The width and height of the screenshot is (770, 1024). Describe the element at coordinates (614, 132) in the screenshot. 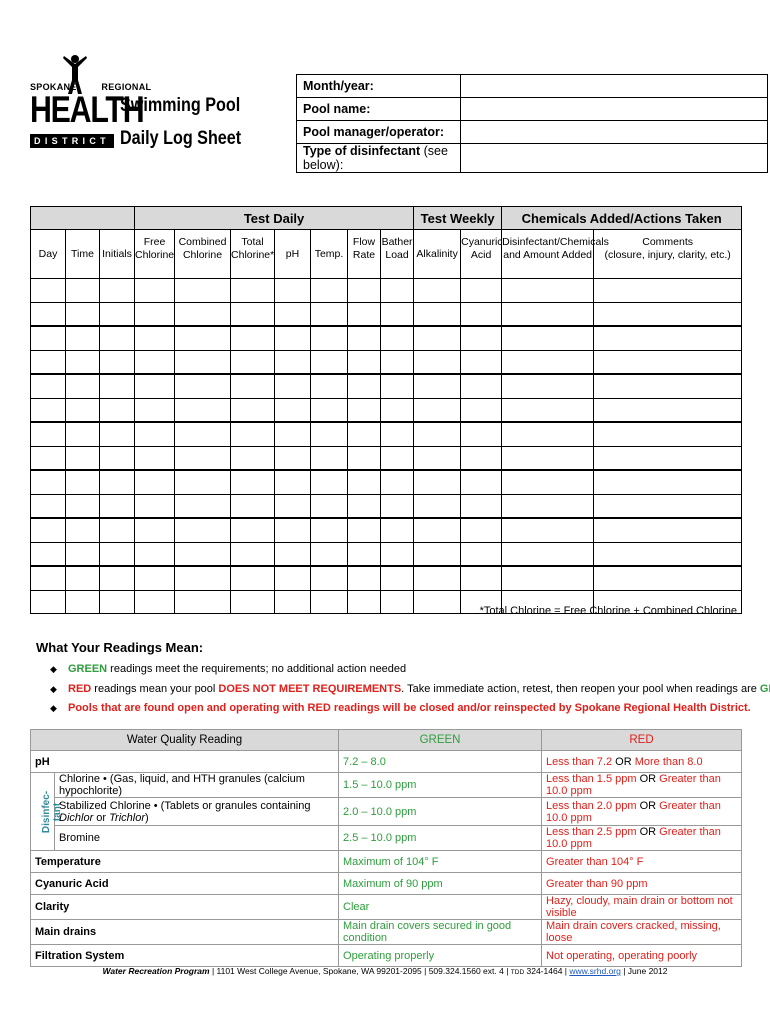

I see `pool-manager-field` at that location.